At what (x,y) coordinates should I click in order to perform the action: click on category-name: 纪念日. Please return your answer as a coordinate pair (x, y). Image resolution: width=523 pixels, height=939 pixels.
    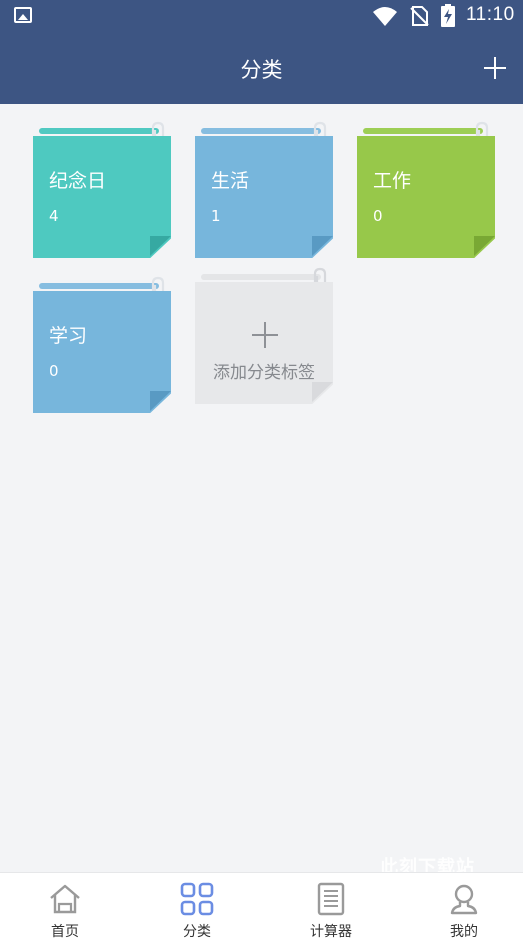
    Looking at the image, I should click on (78, 181).